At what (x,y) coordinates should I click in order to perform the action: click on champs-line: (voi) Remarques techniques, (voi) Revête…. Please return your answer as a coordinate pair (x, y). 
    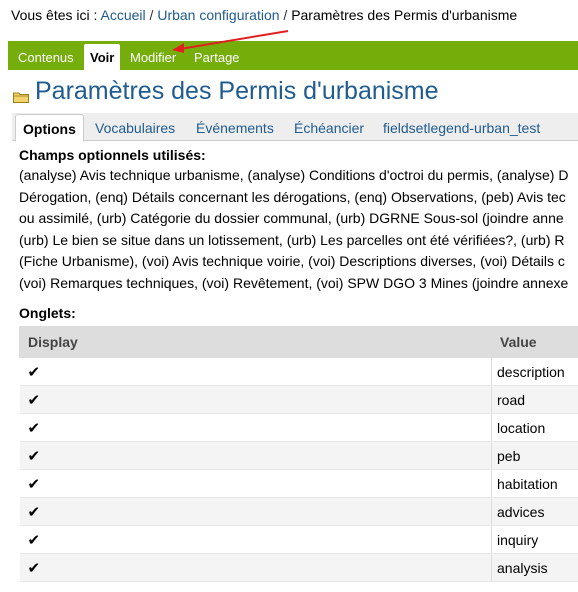
    Looking at the image, I should click on (294, 282).